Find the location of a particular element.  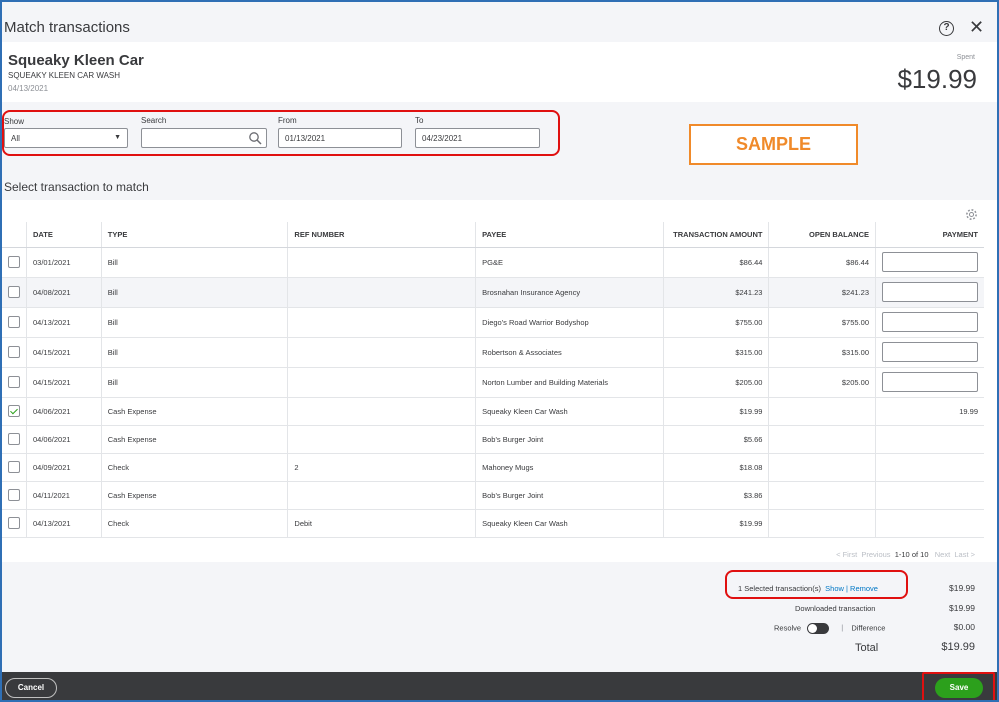

row-open-balance: $86.44 is located at coordinates (822, 262).